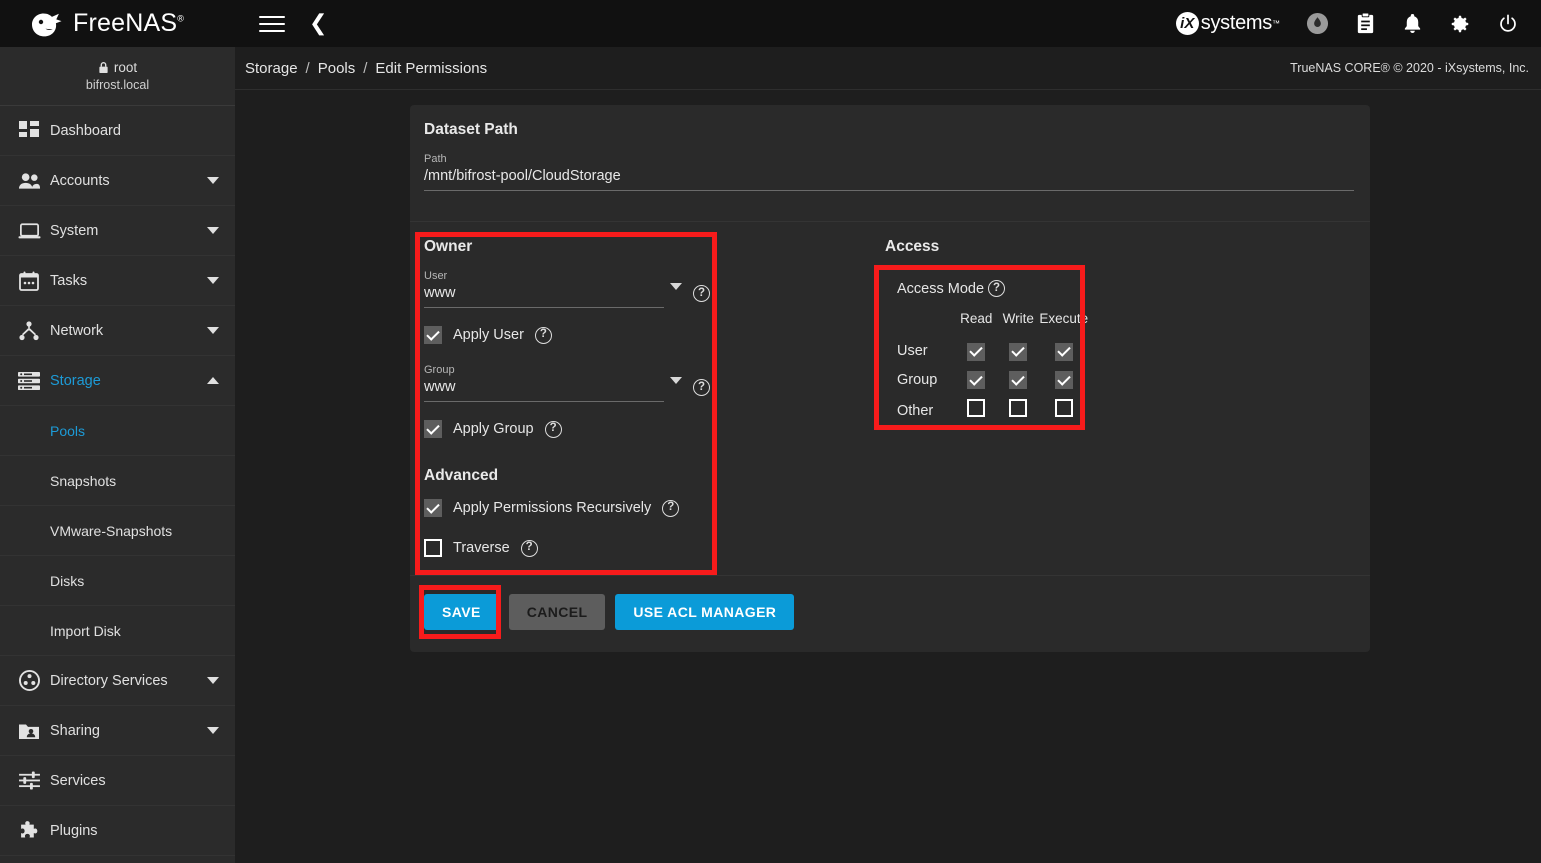 The image size is (1541, 863). What do you see at coordinates (433, 548) in the screenshot?
I see `traverse-checkbox` at bounding box center [433, 548].